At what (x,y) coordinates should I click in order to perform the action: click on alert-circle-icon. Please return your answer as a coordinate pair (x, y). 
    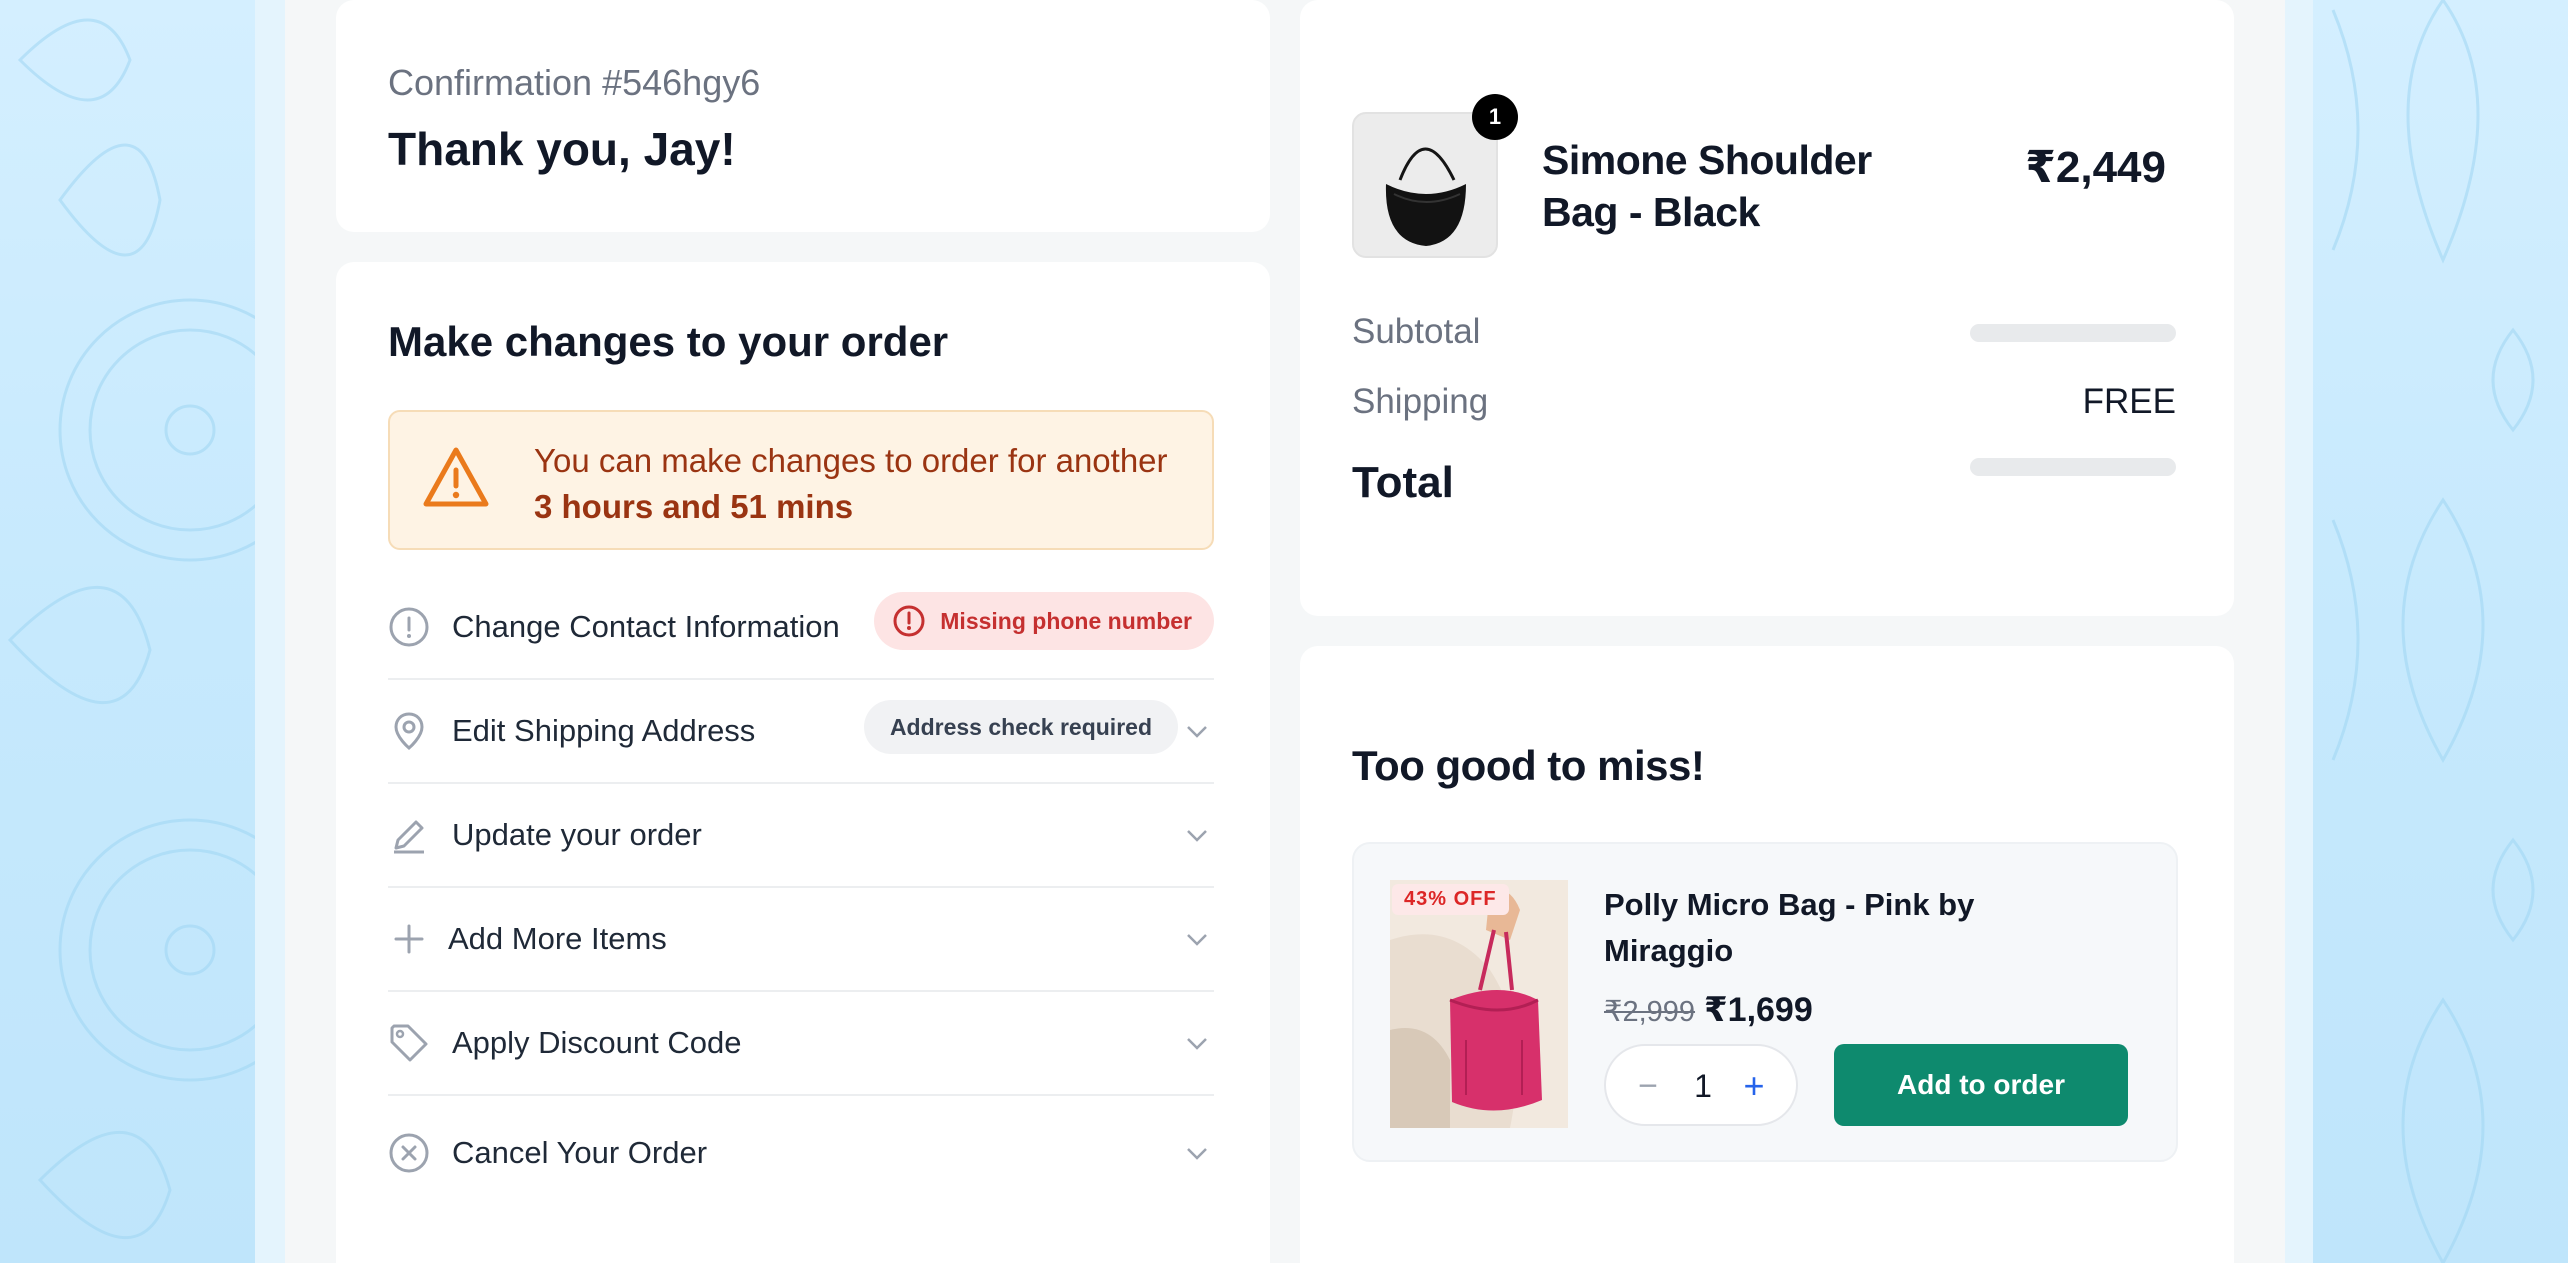
    Looking at the image, I should click on (409, 627).